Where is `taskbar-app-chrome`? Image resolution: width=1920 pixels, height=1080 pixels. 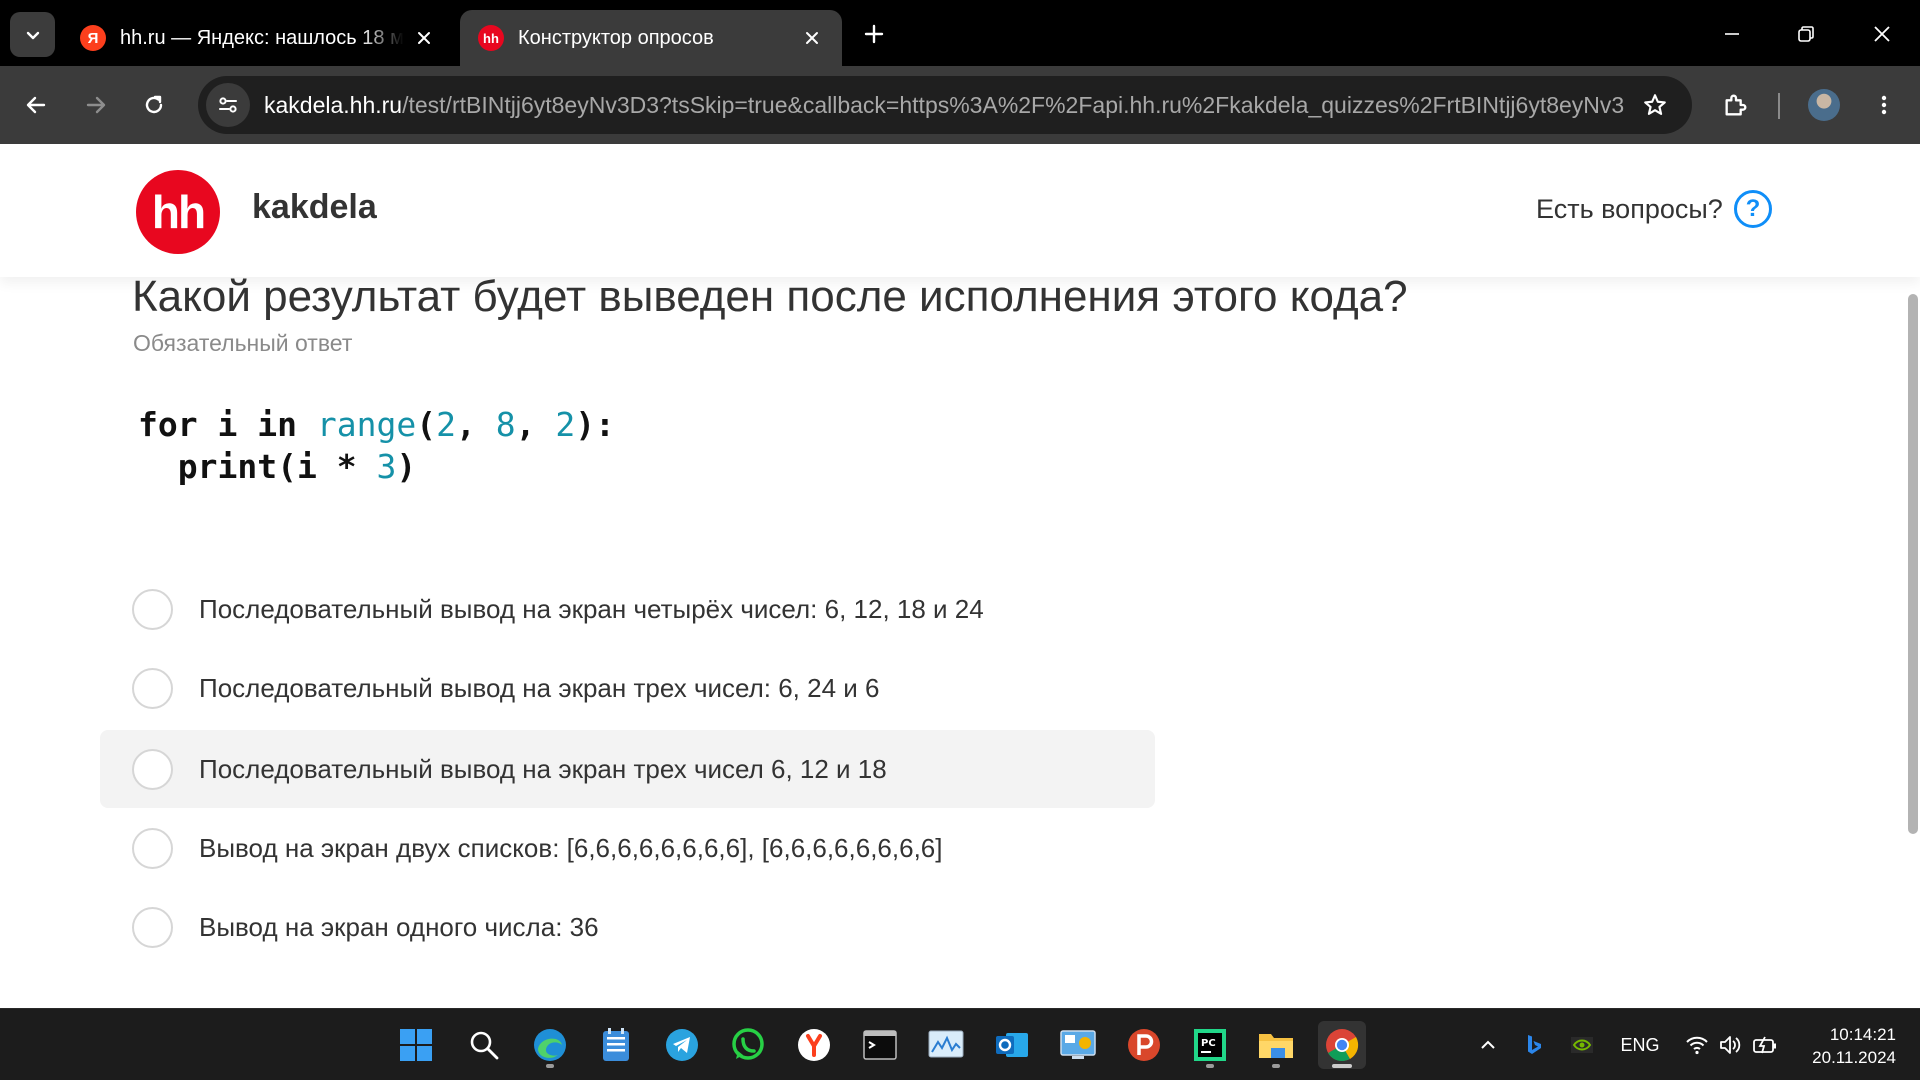 taskbar-app-chrome is located at coordinates (1342, 1045).